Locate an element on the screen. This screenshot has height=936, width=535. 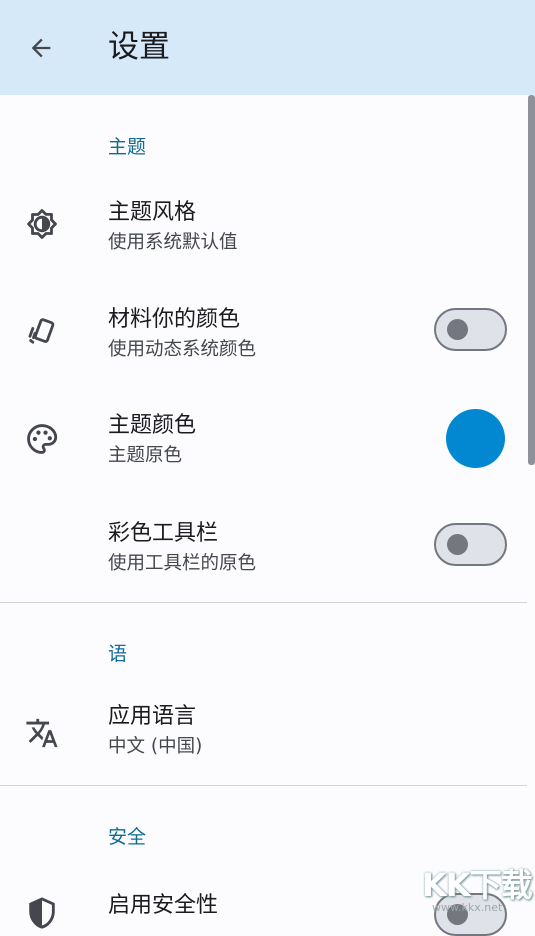
shield-icon is located at coordinates (42, 913).